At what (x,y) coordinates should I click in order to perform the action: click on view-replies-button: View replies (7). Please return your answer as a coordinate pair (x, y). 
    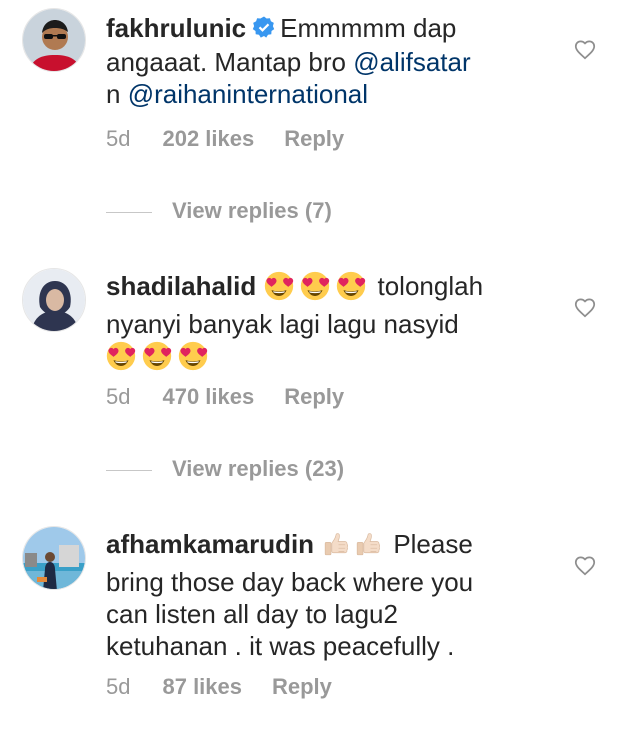
    Looking at the image, I should click on (219, 211).